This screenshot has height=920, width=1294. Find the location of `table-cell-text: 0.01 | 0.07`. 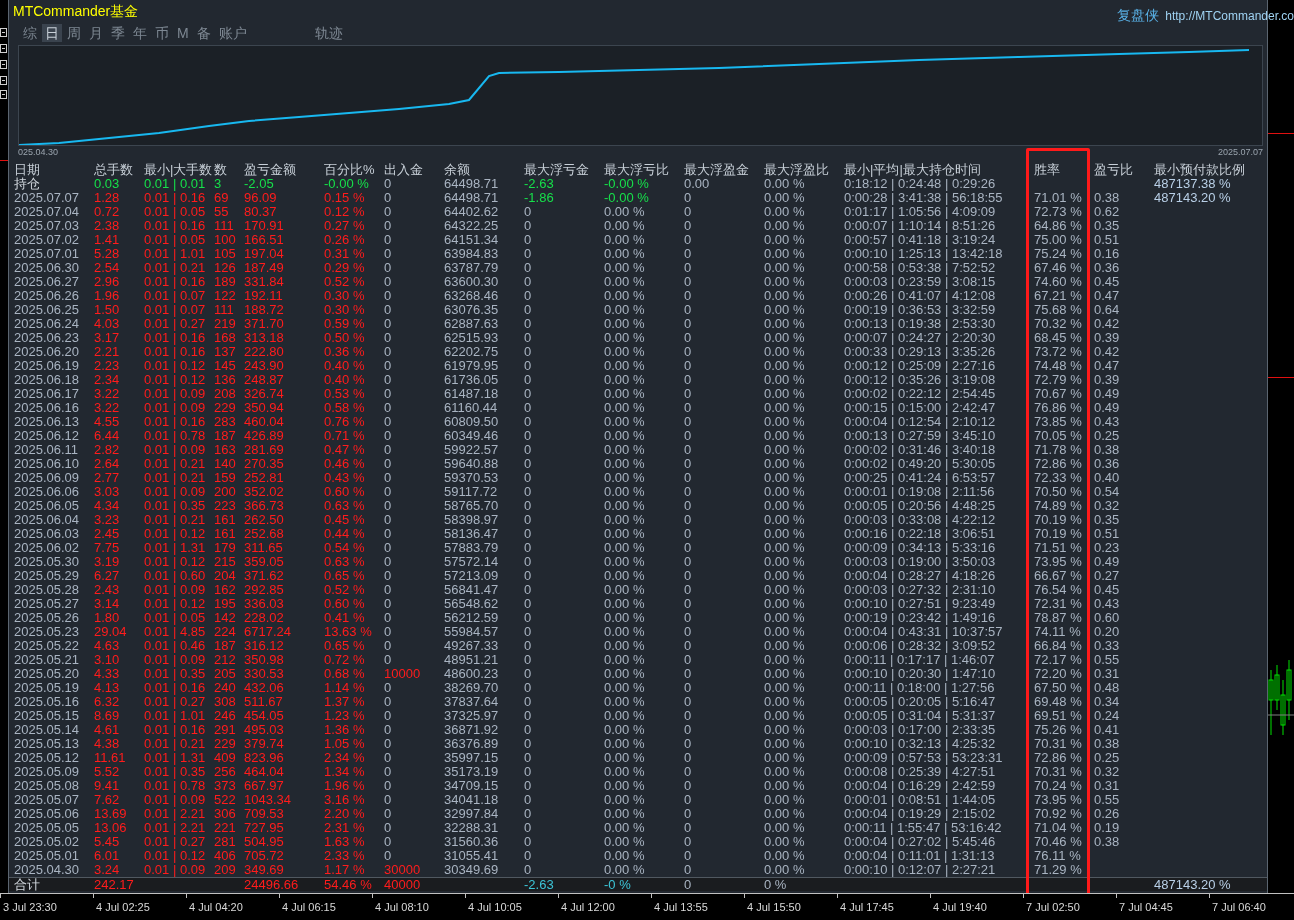

table-cell-text: 0.01 | 0.07 is located at coordinates (175, 296).